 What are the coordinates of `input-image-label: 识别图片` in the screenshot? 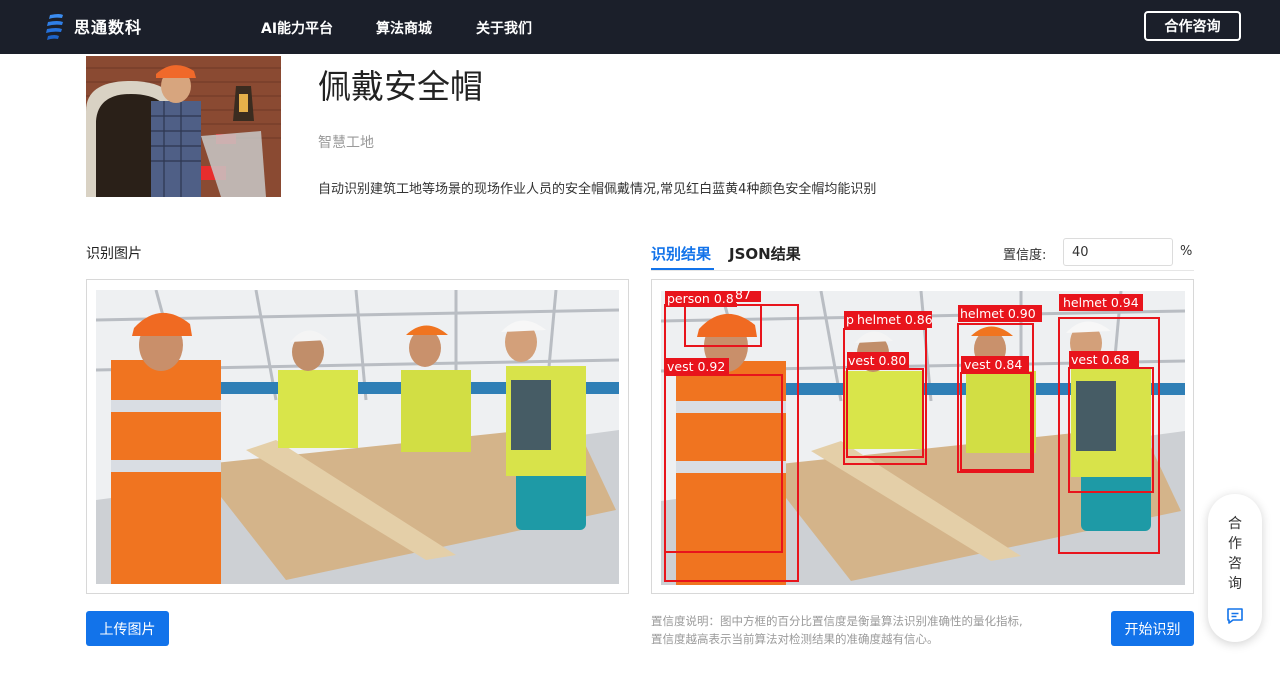 It's located at (114, 254).